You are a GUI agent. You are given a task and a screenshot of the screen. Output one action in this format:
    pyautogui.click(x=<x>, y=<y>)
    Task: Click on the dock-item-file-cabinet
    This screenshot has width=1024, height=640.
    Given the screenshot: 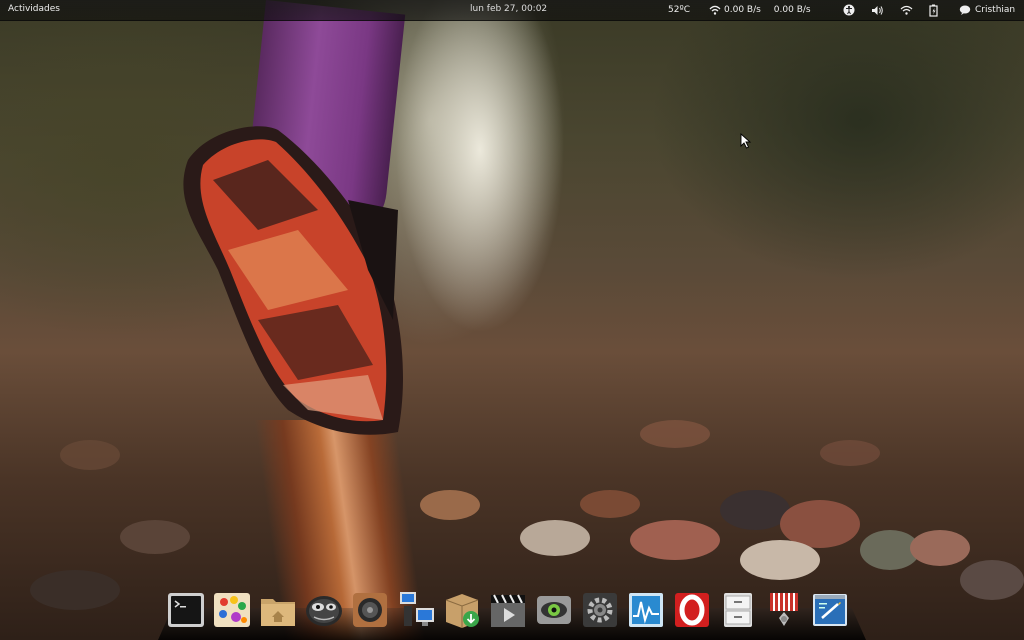 What is the action you would take?
    pyautogui.click(x=738, y=610)
    